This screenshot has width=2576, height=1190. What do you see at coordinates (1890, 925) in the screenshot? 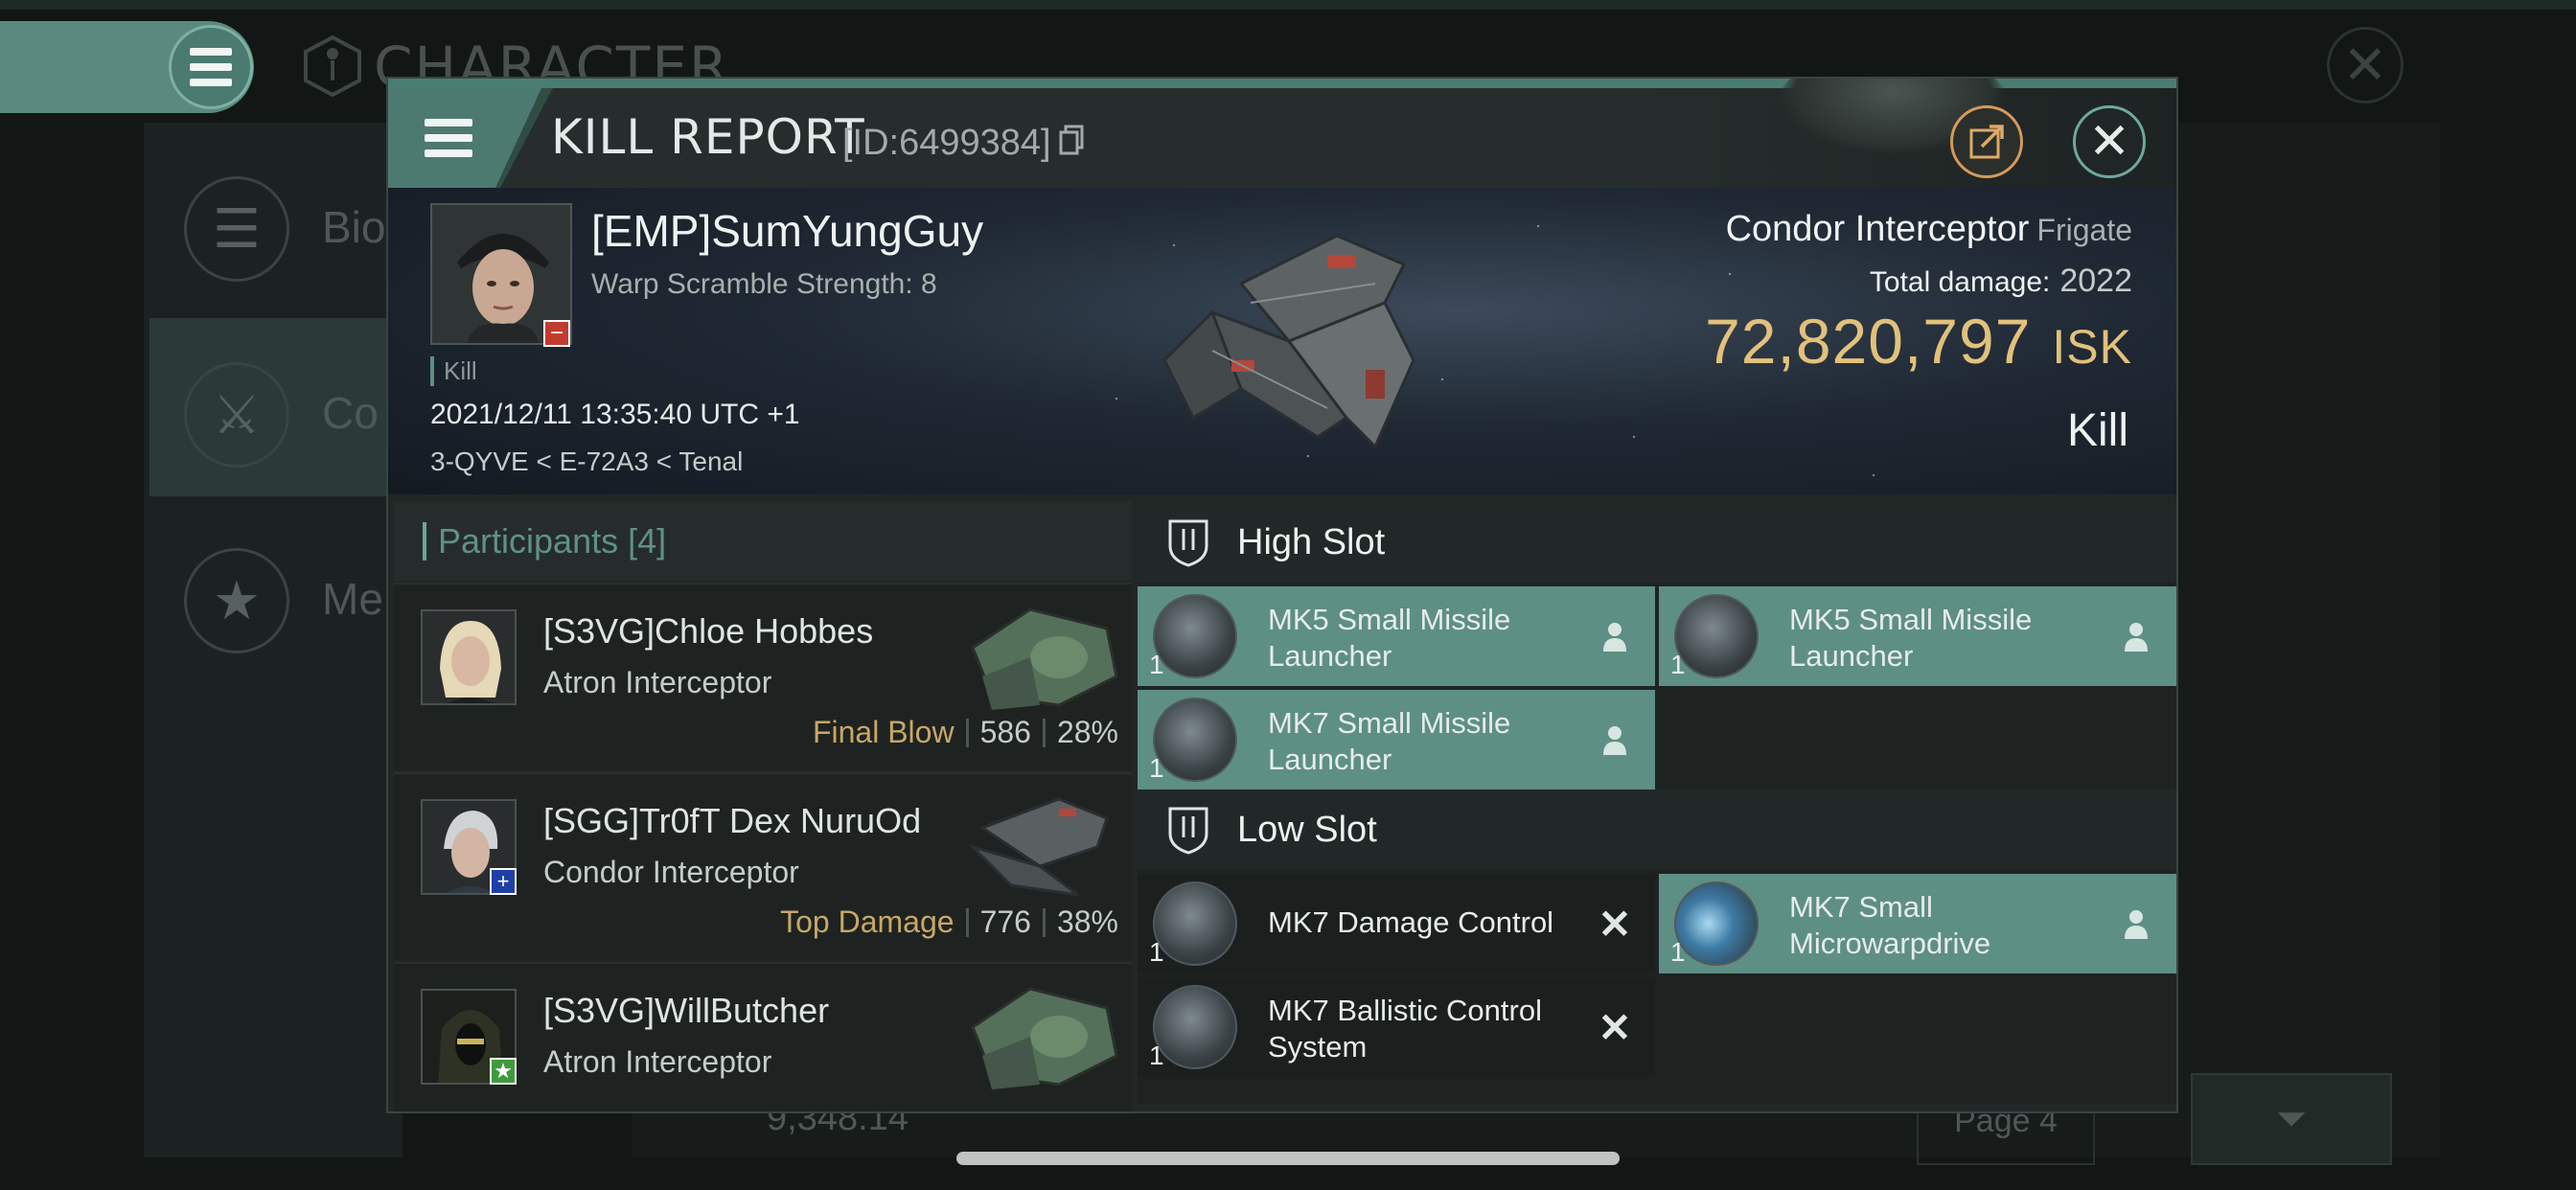
I see `module-name: MK7 Small Microwarpdrive` at bounding box center [1890, 925].